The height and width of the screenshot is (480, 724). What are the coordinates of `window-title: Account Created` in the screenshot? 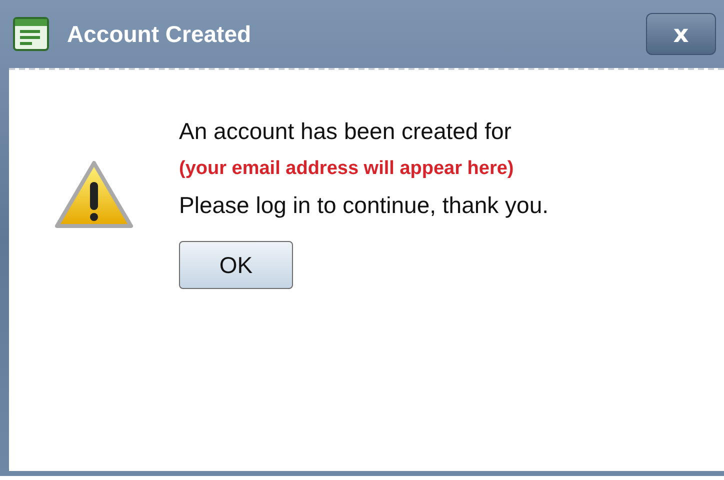 It's located at (159, 34).